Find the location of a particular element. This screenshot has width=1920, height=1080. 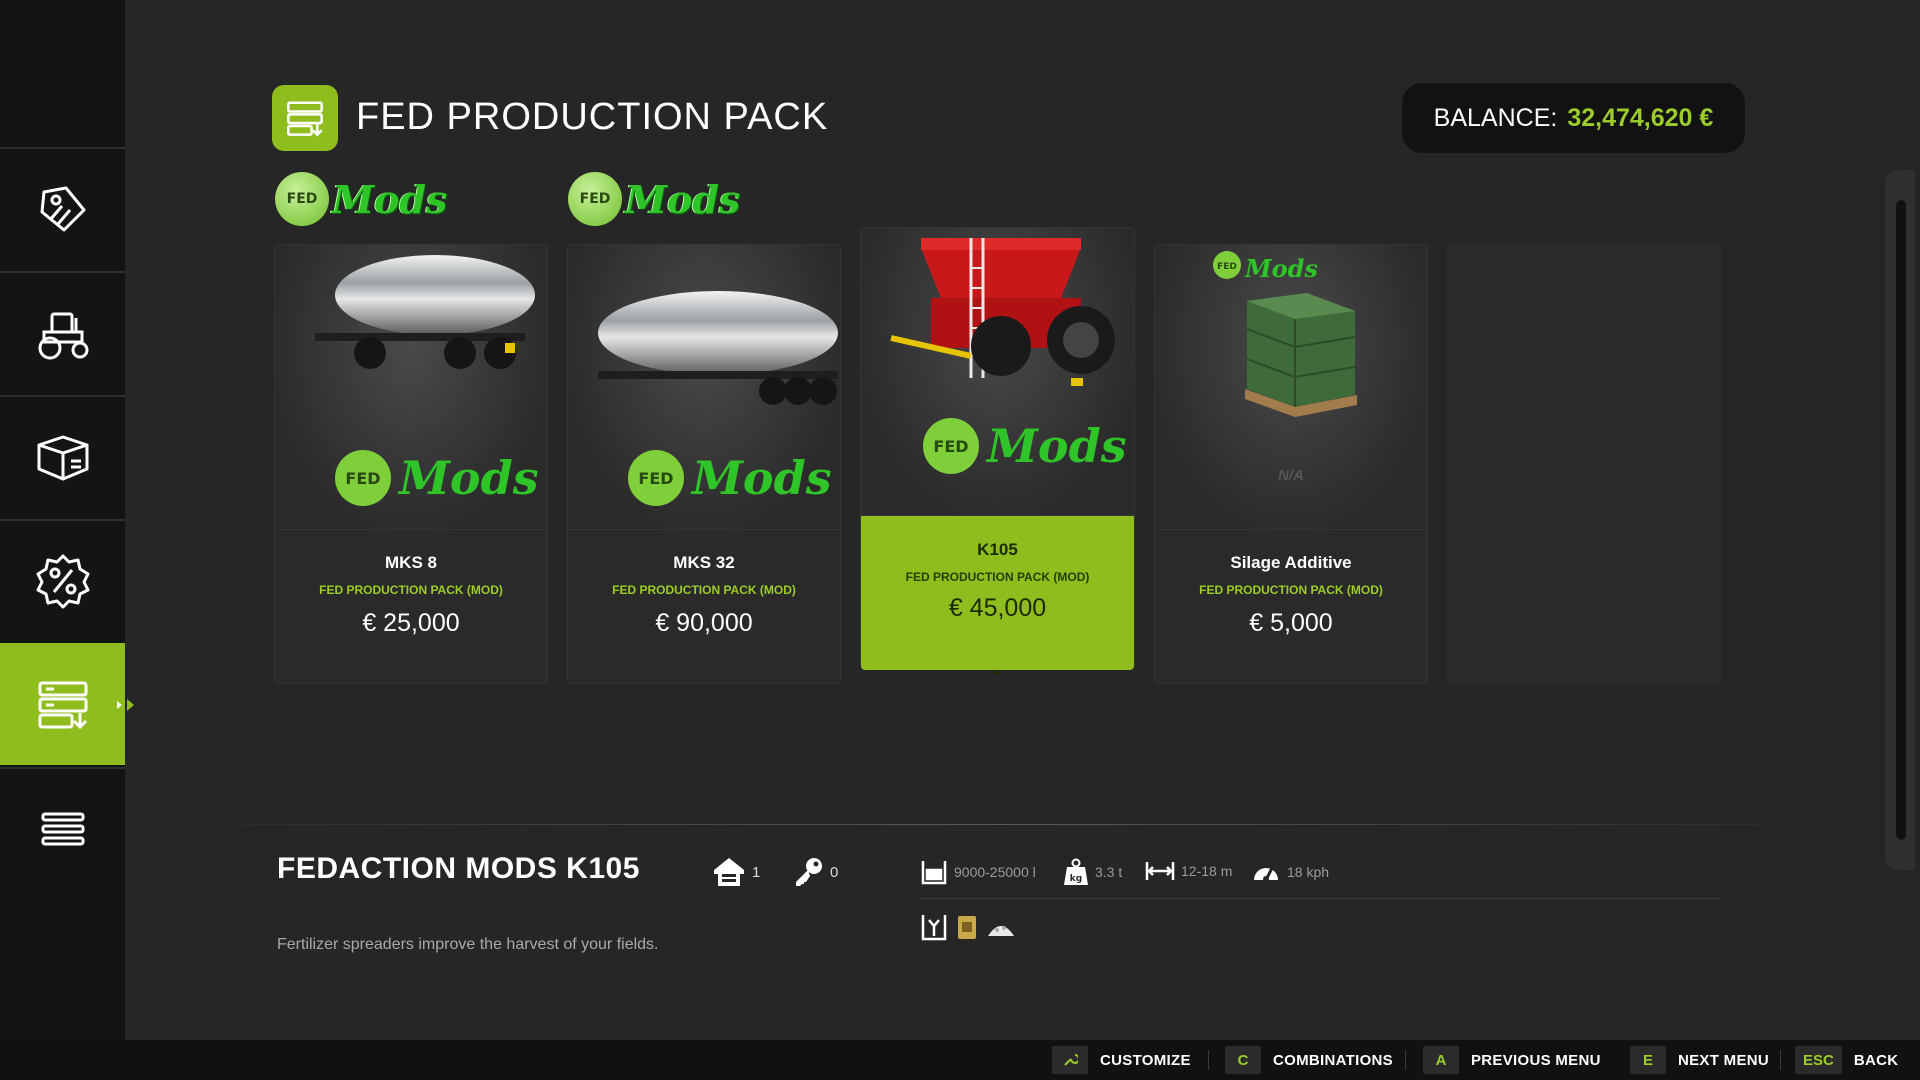

stats-divider is located at coordinates (1320, 898).